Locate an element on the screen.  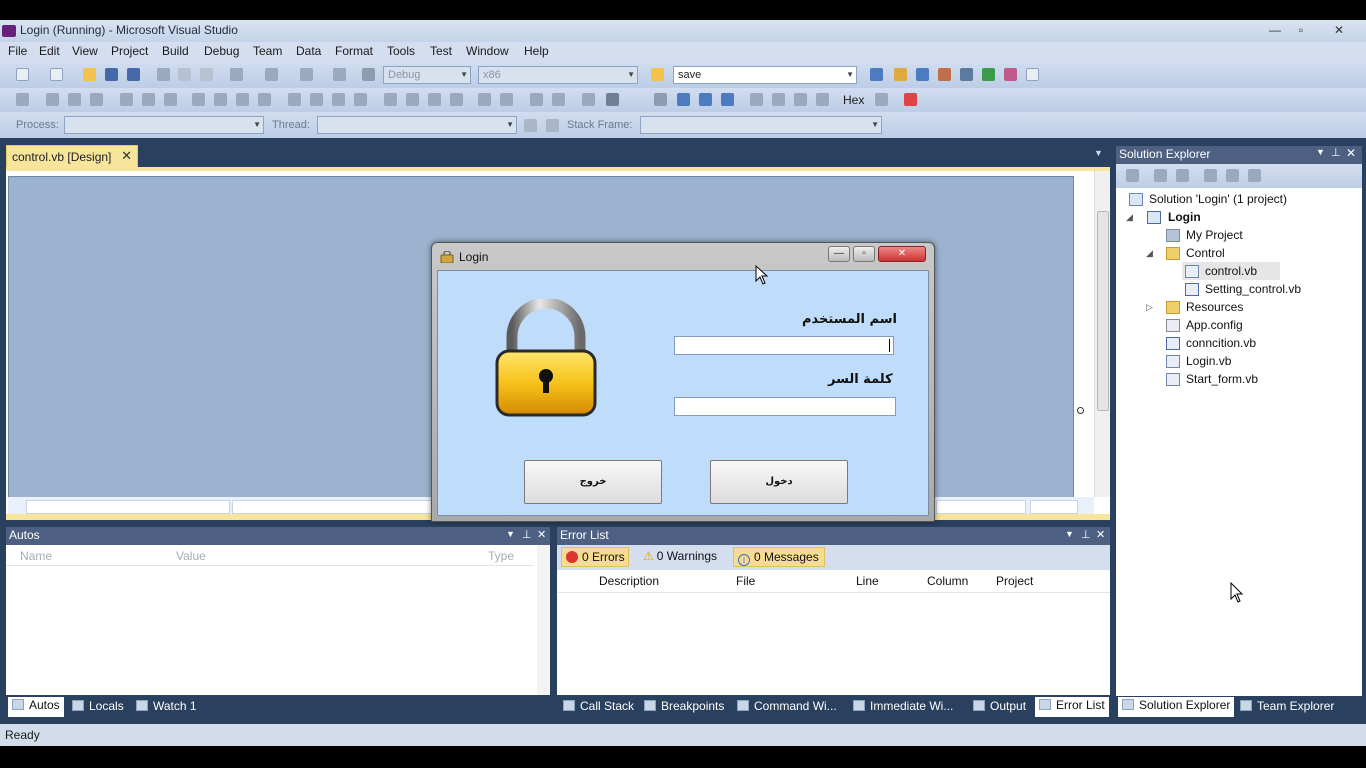
view-designer-icon is located at coordinates (1232, 175).